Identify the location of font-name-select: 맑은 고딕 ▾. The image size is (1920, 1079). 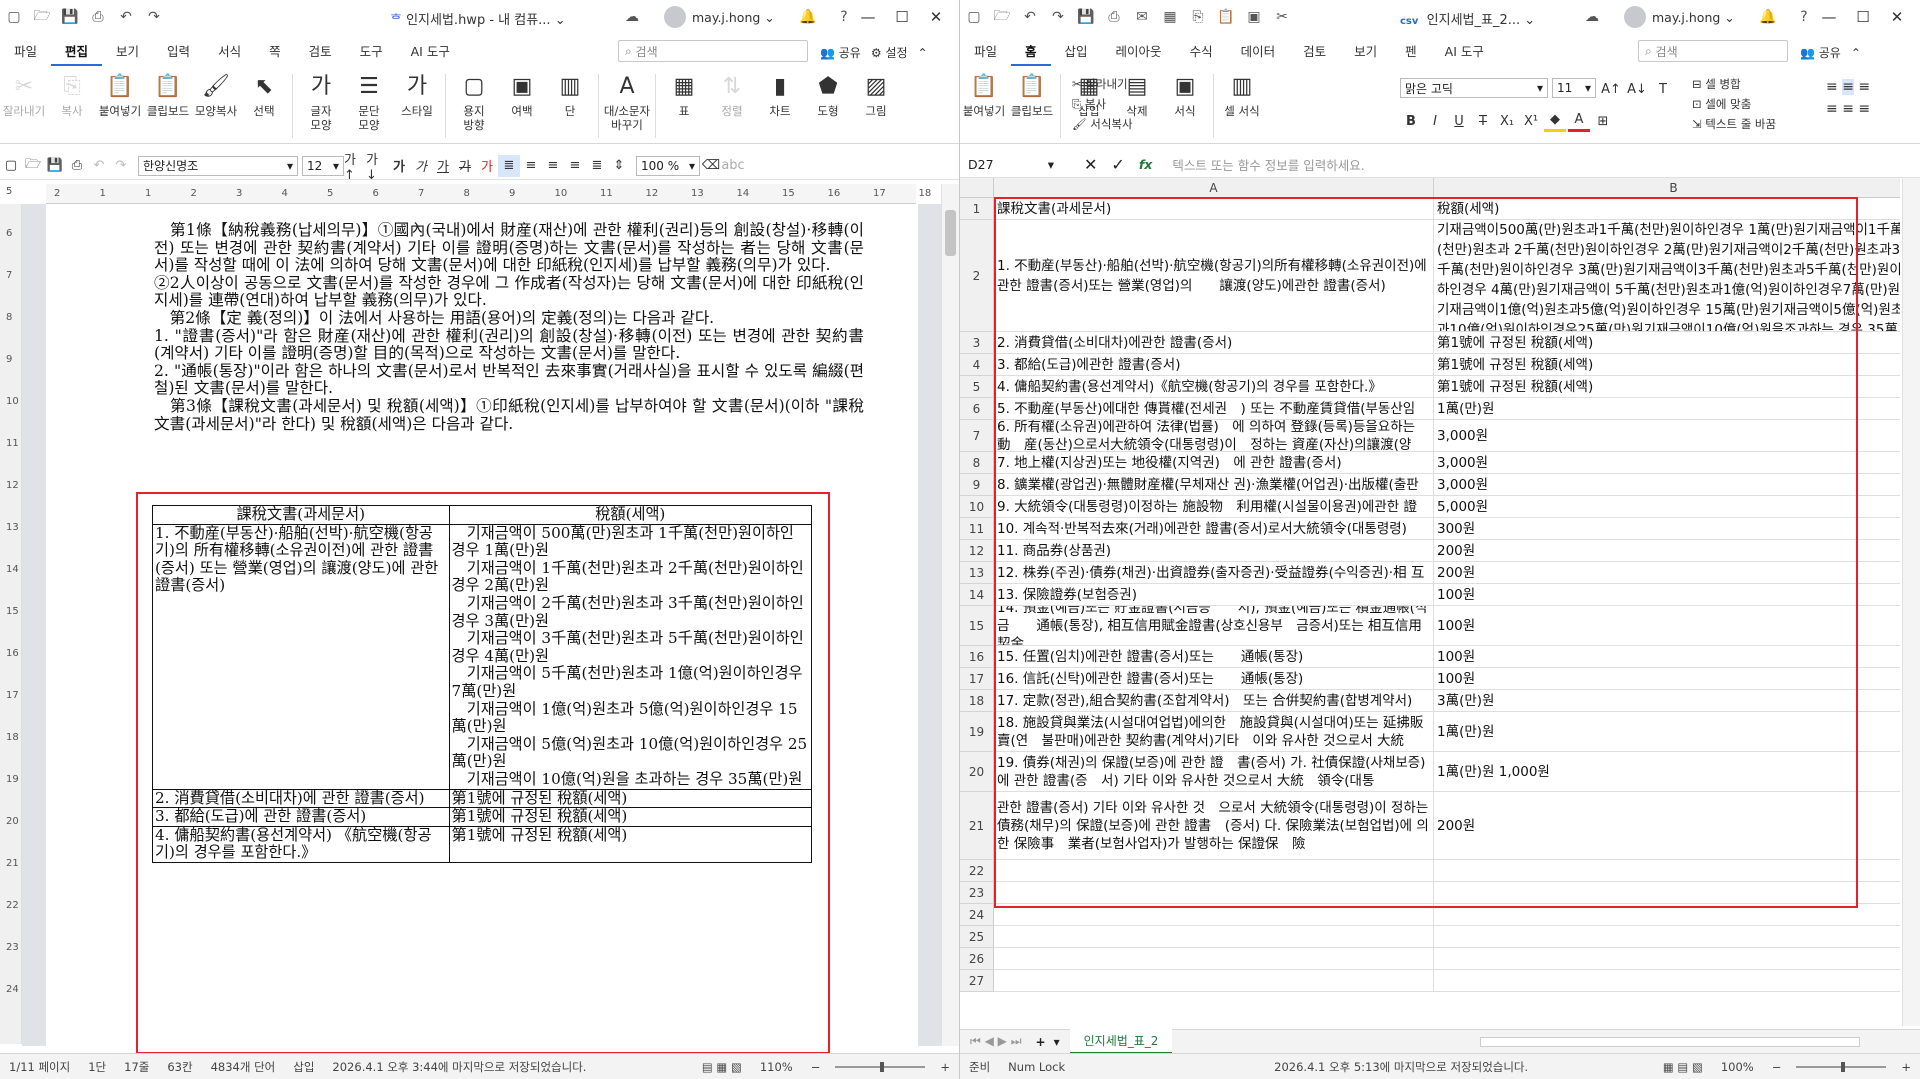
(1474, 88).